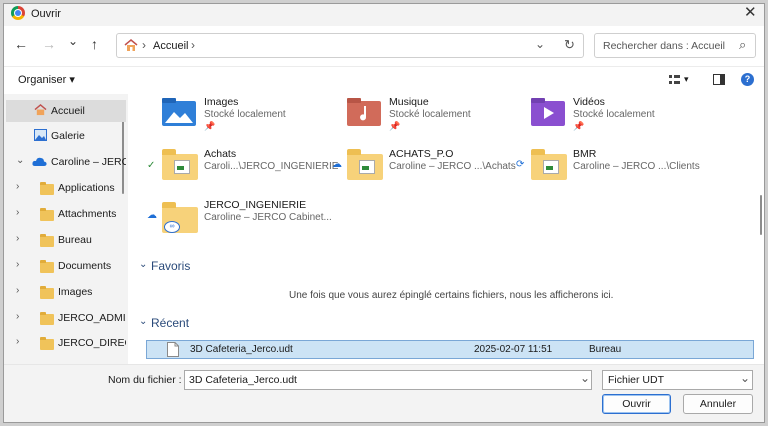 This screenshot has height=426, width=768. I want to click on sidebar-item-label: JERCO_DIRECT, so click(92, 343).